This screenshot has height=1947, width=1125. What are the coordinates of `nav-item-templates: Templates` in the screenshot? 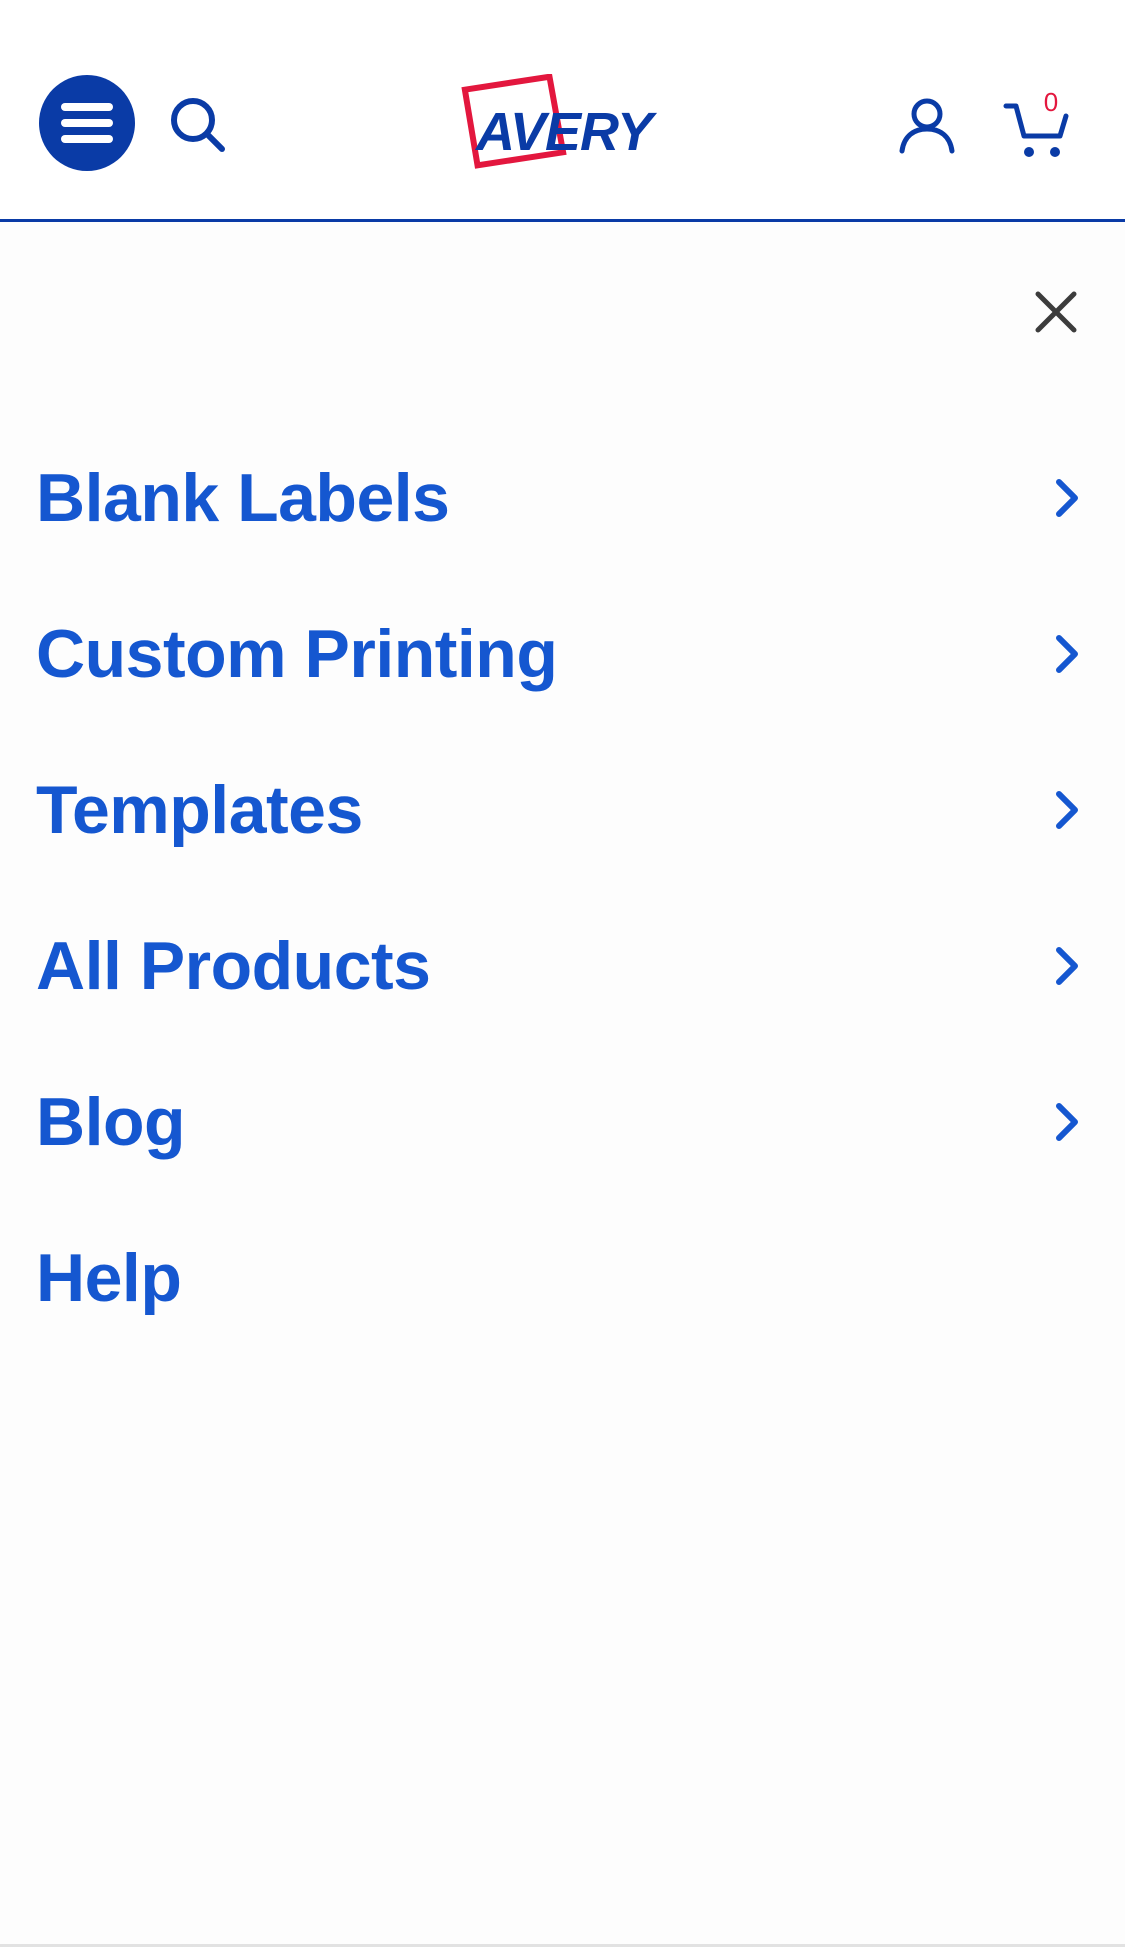 It's located at (562, 810).